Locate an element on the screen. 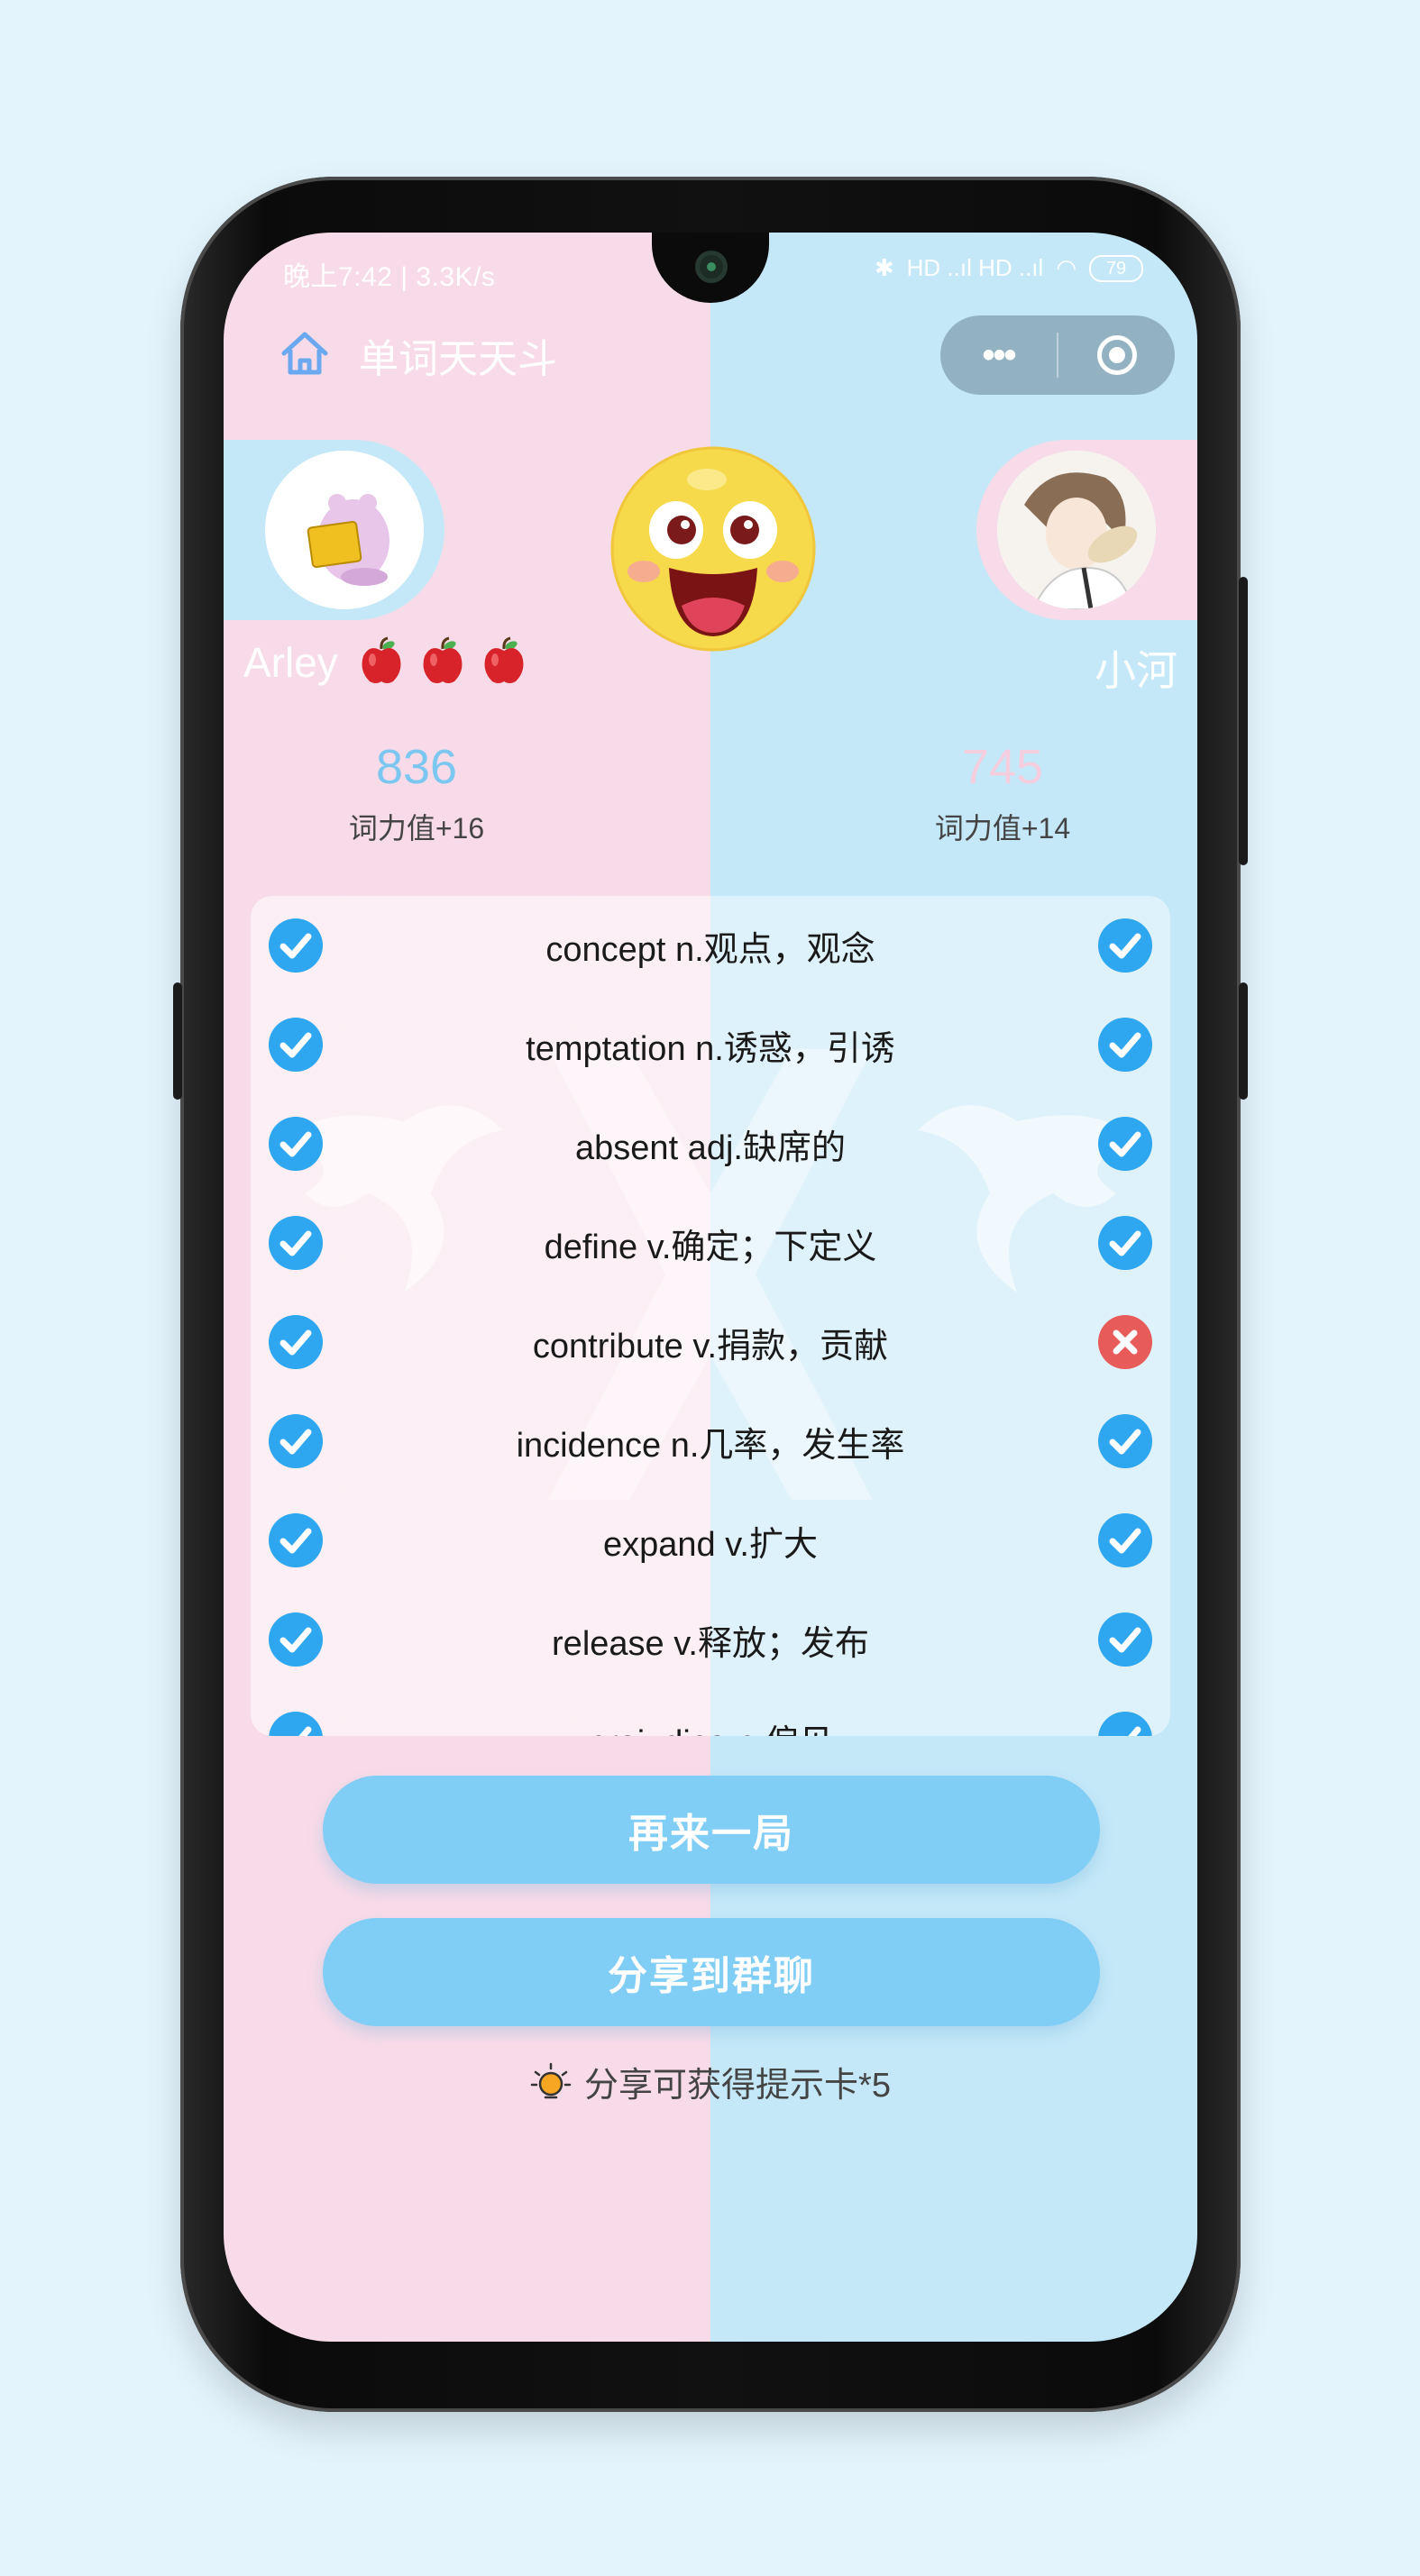 The width and height of the screenshot is (1420, 2576). word-row: incidence n.几率，发生率 is located at coordinates (710, 1441).